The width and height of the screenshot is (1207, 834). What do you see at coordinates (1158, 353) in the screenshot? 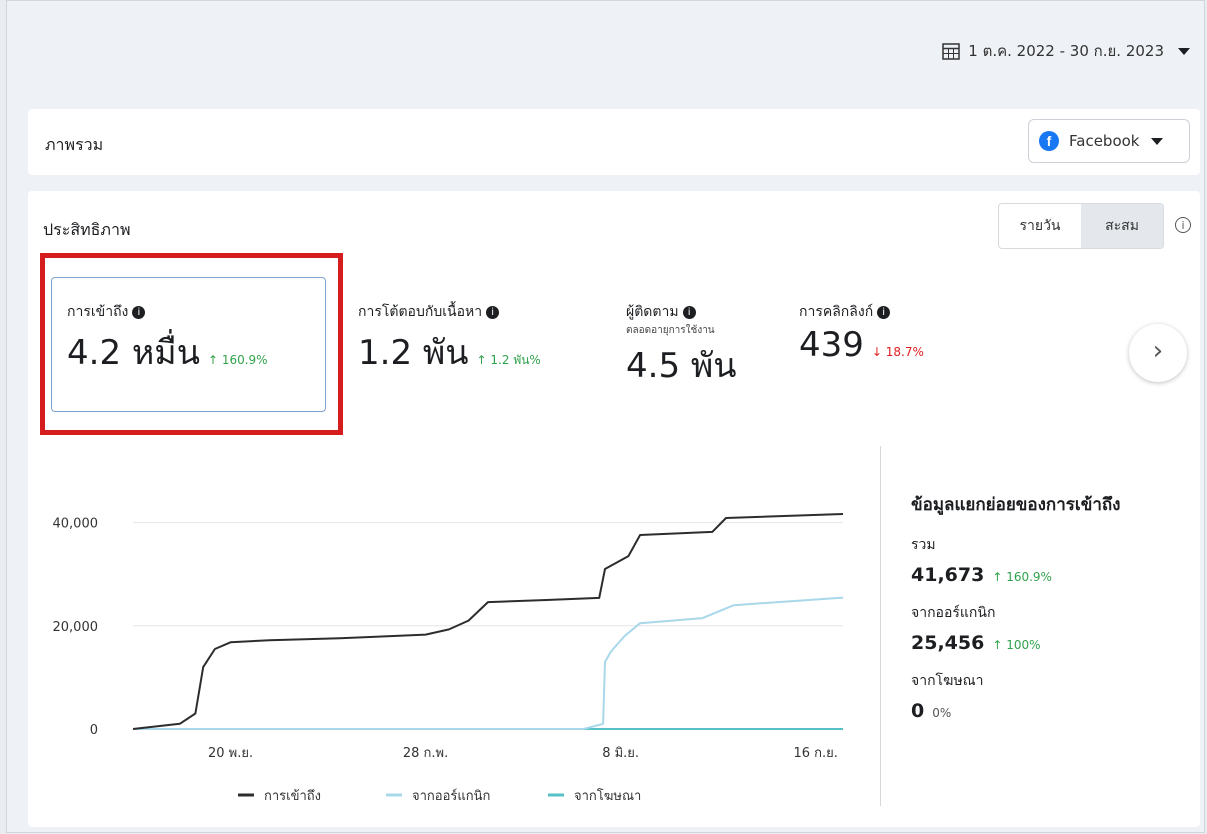
I see `next-metrics-button: ›` at bounding box center [1158, 353].